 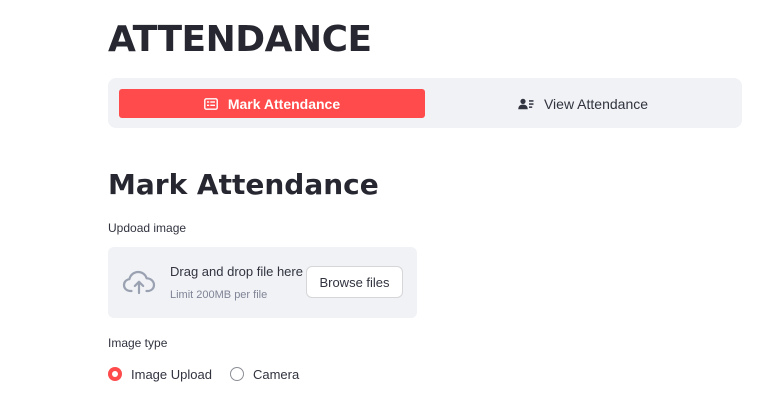 I want to click on nav-item-view-attendance: View Attendance, so click(x=583, y=103).